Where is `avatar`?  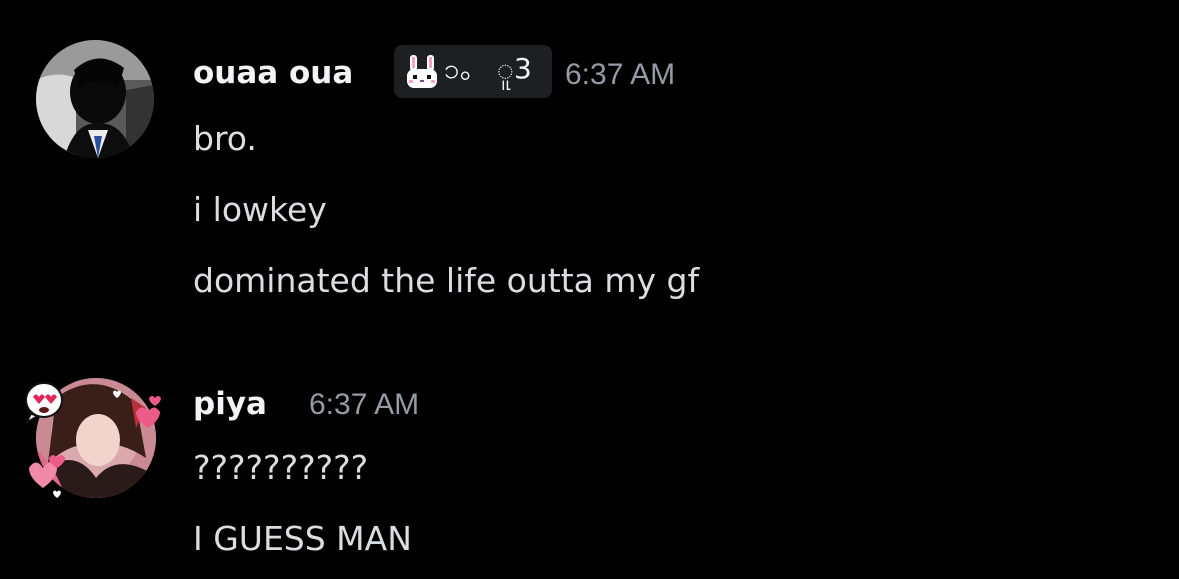
avatar is located at coordinates (95, 99).